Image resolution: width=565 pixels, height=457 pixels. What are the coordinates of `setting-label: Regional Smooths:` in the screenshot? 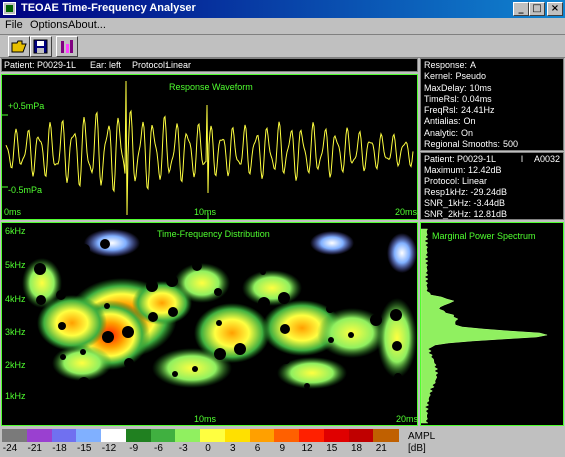 It's located at (462, 144).